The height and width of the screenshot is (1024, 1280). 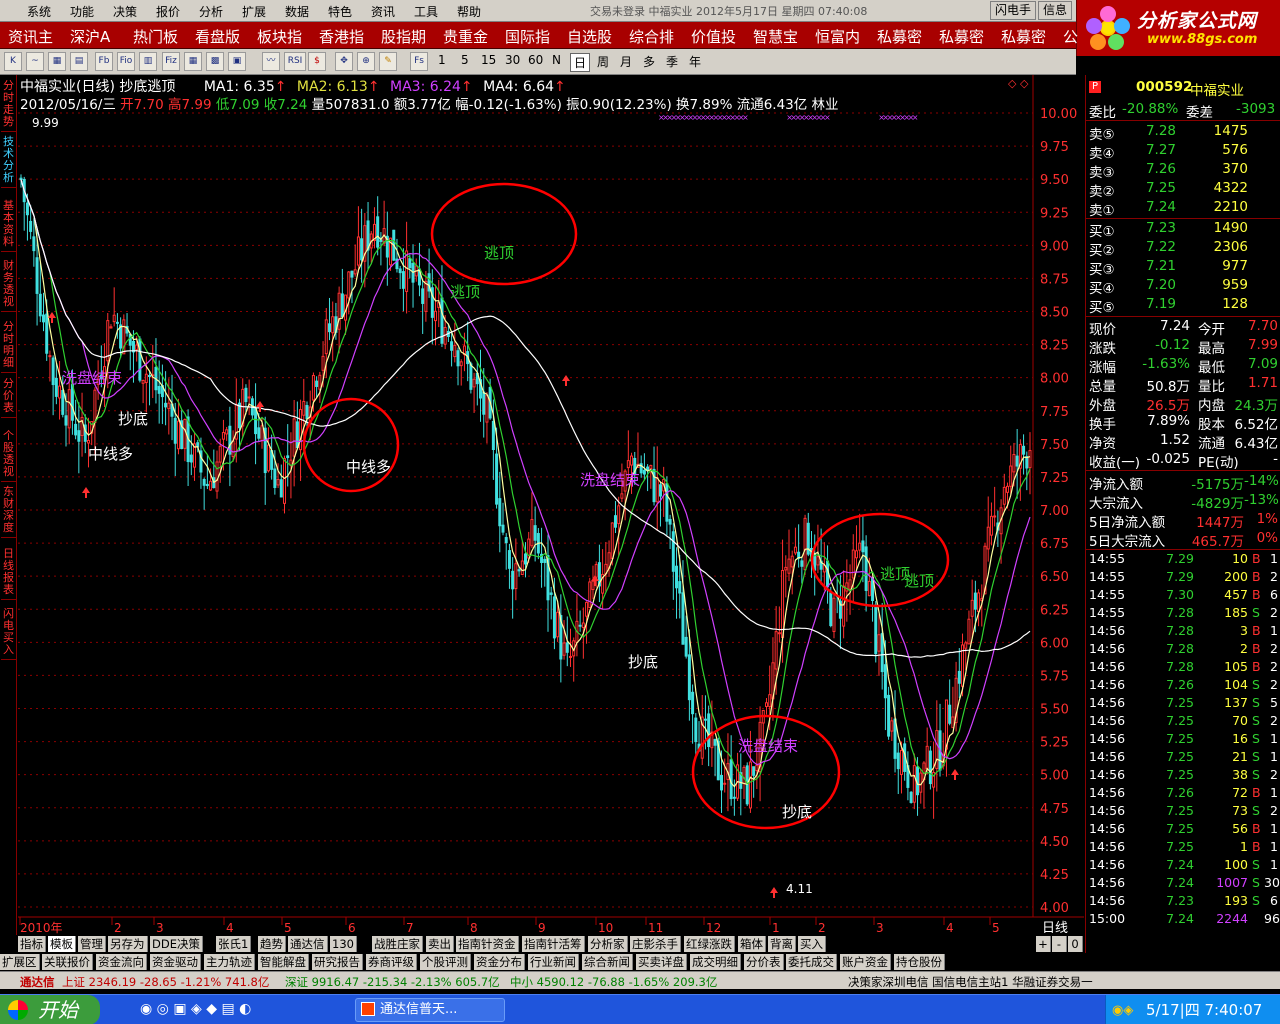 What do you see at coordinates (62, 944) in the screenshot?
I see `indicator-tab: 模板` at bounding box center [62, 944].